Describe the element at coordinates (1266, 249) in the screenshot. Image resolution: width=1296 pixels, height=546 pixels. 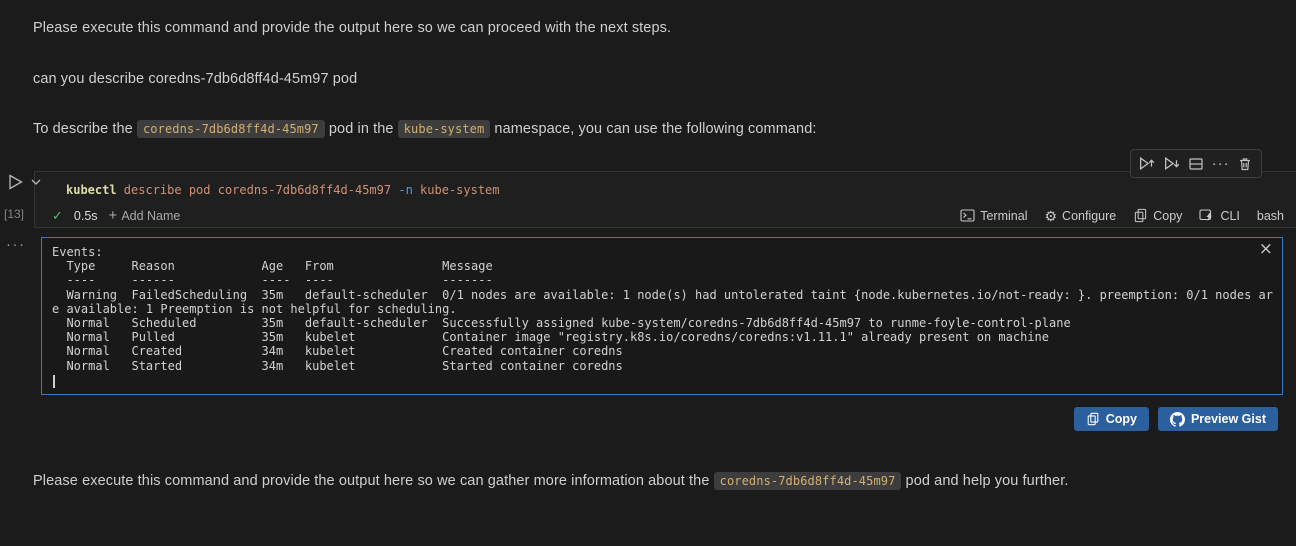
I see `close-output-icon: ×` at that location.